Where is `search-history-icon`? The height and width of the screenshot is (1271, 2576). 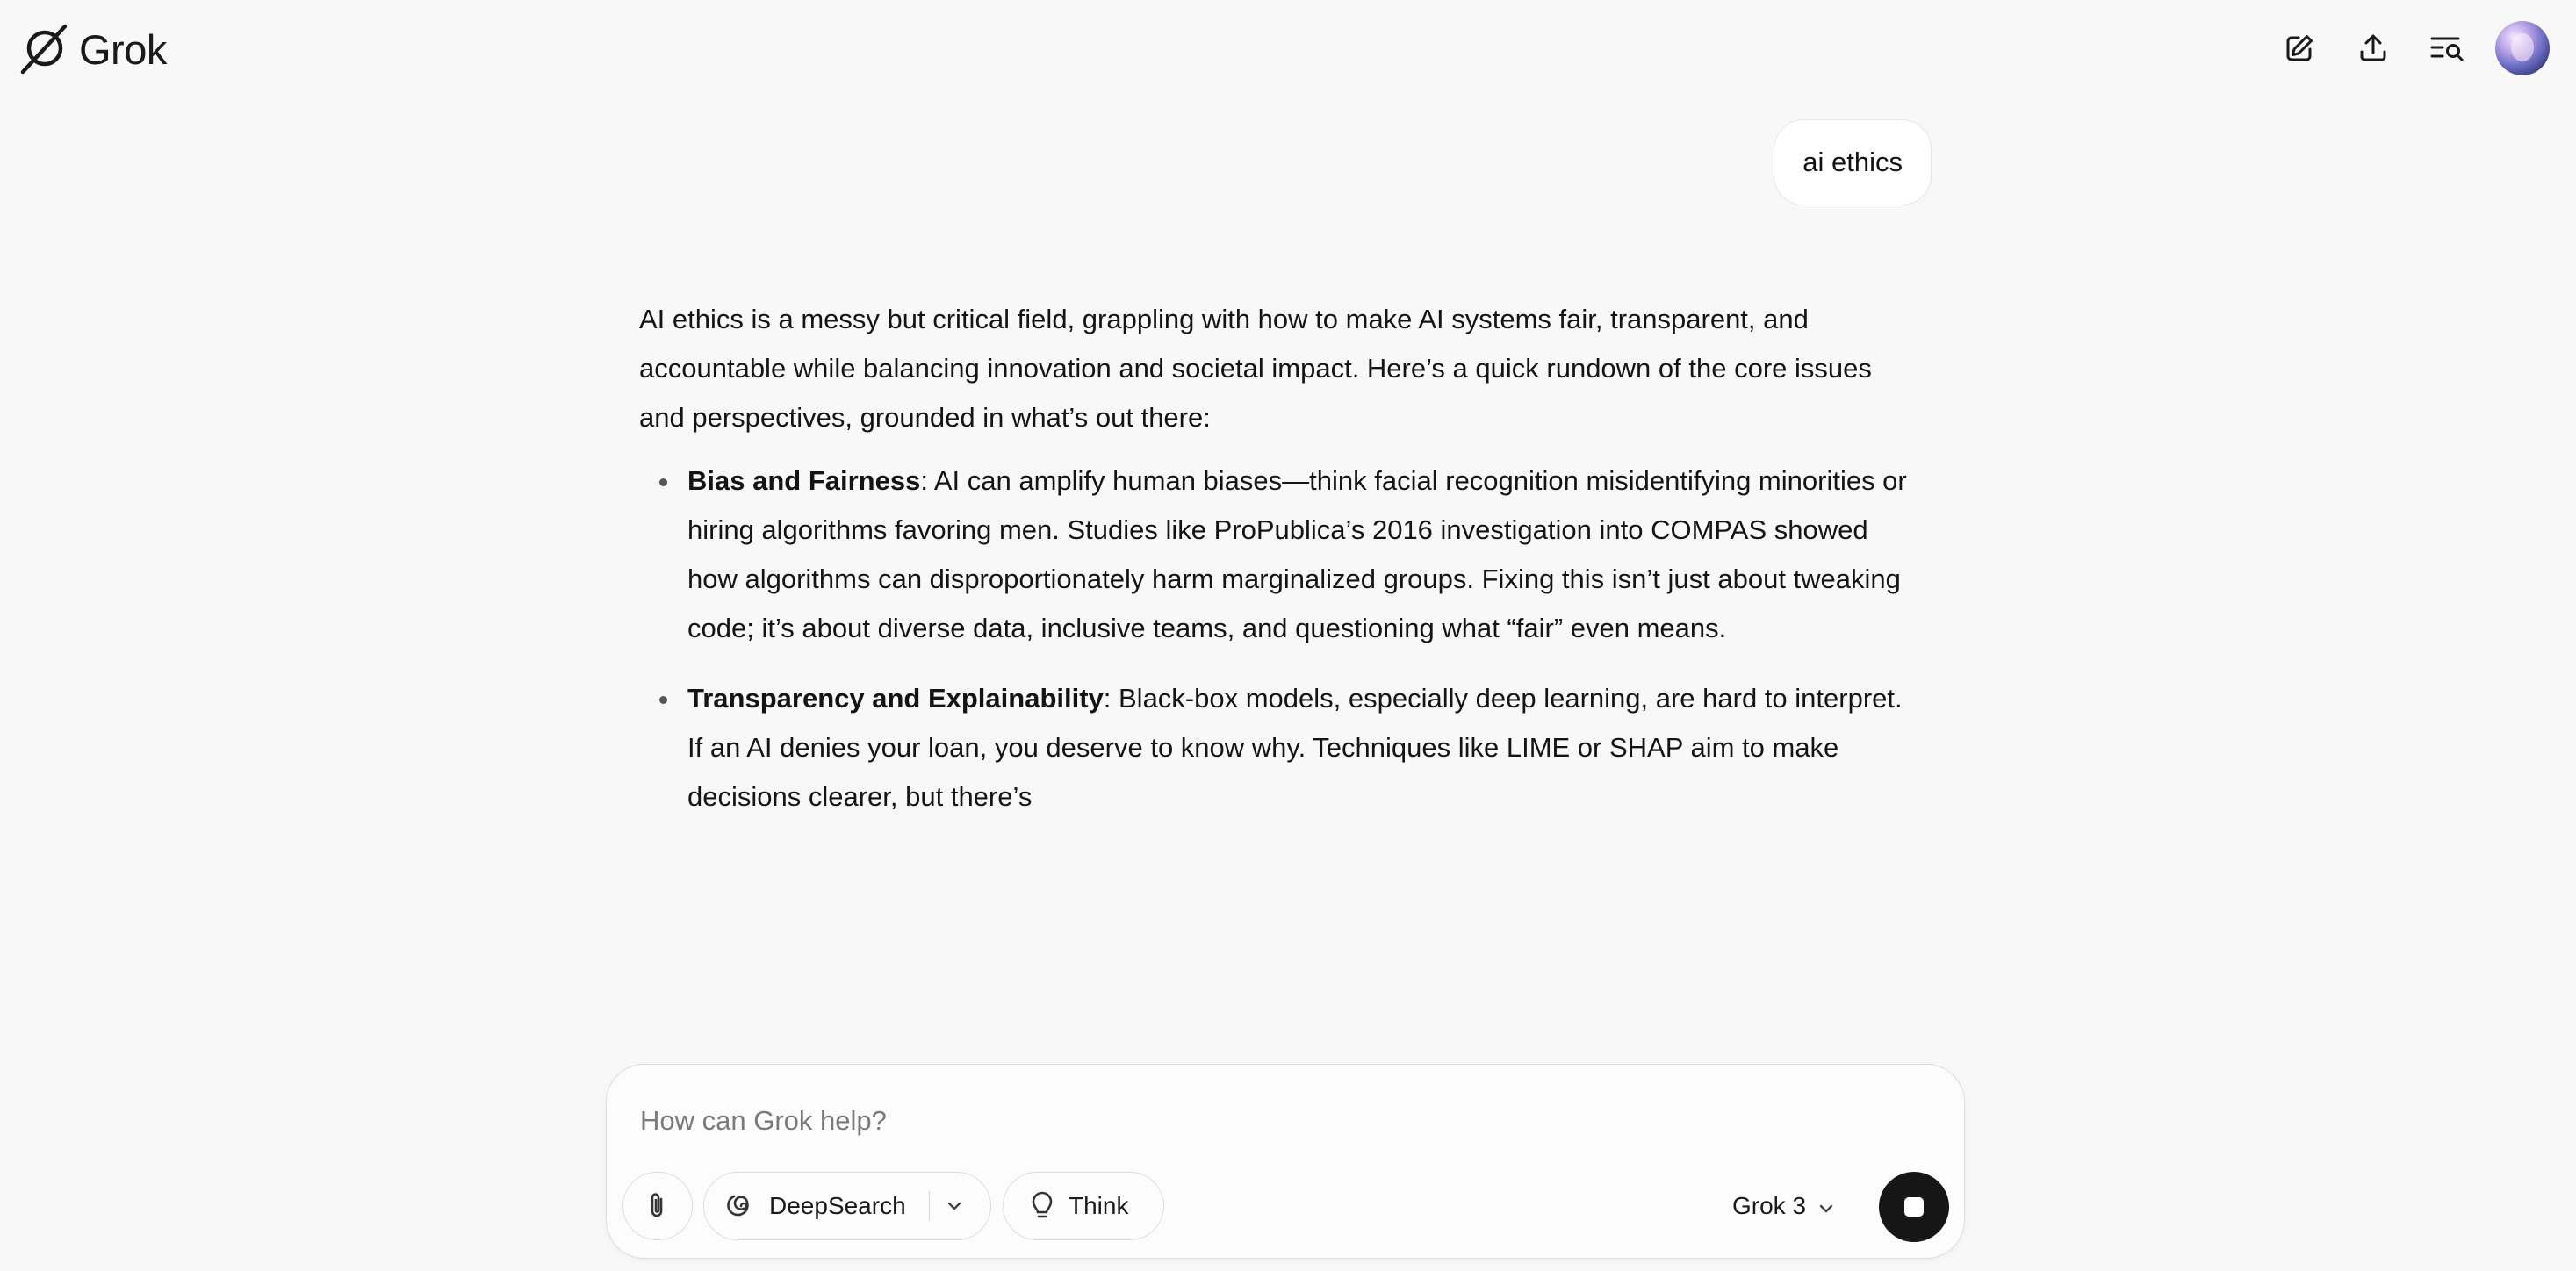
search-history-icon is located at coordinates (2446, 48).